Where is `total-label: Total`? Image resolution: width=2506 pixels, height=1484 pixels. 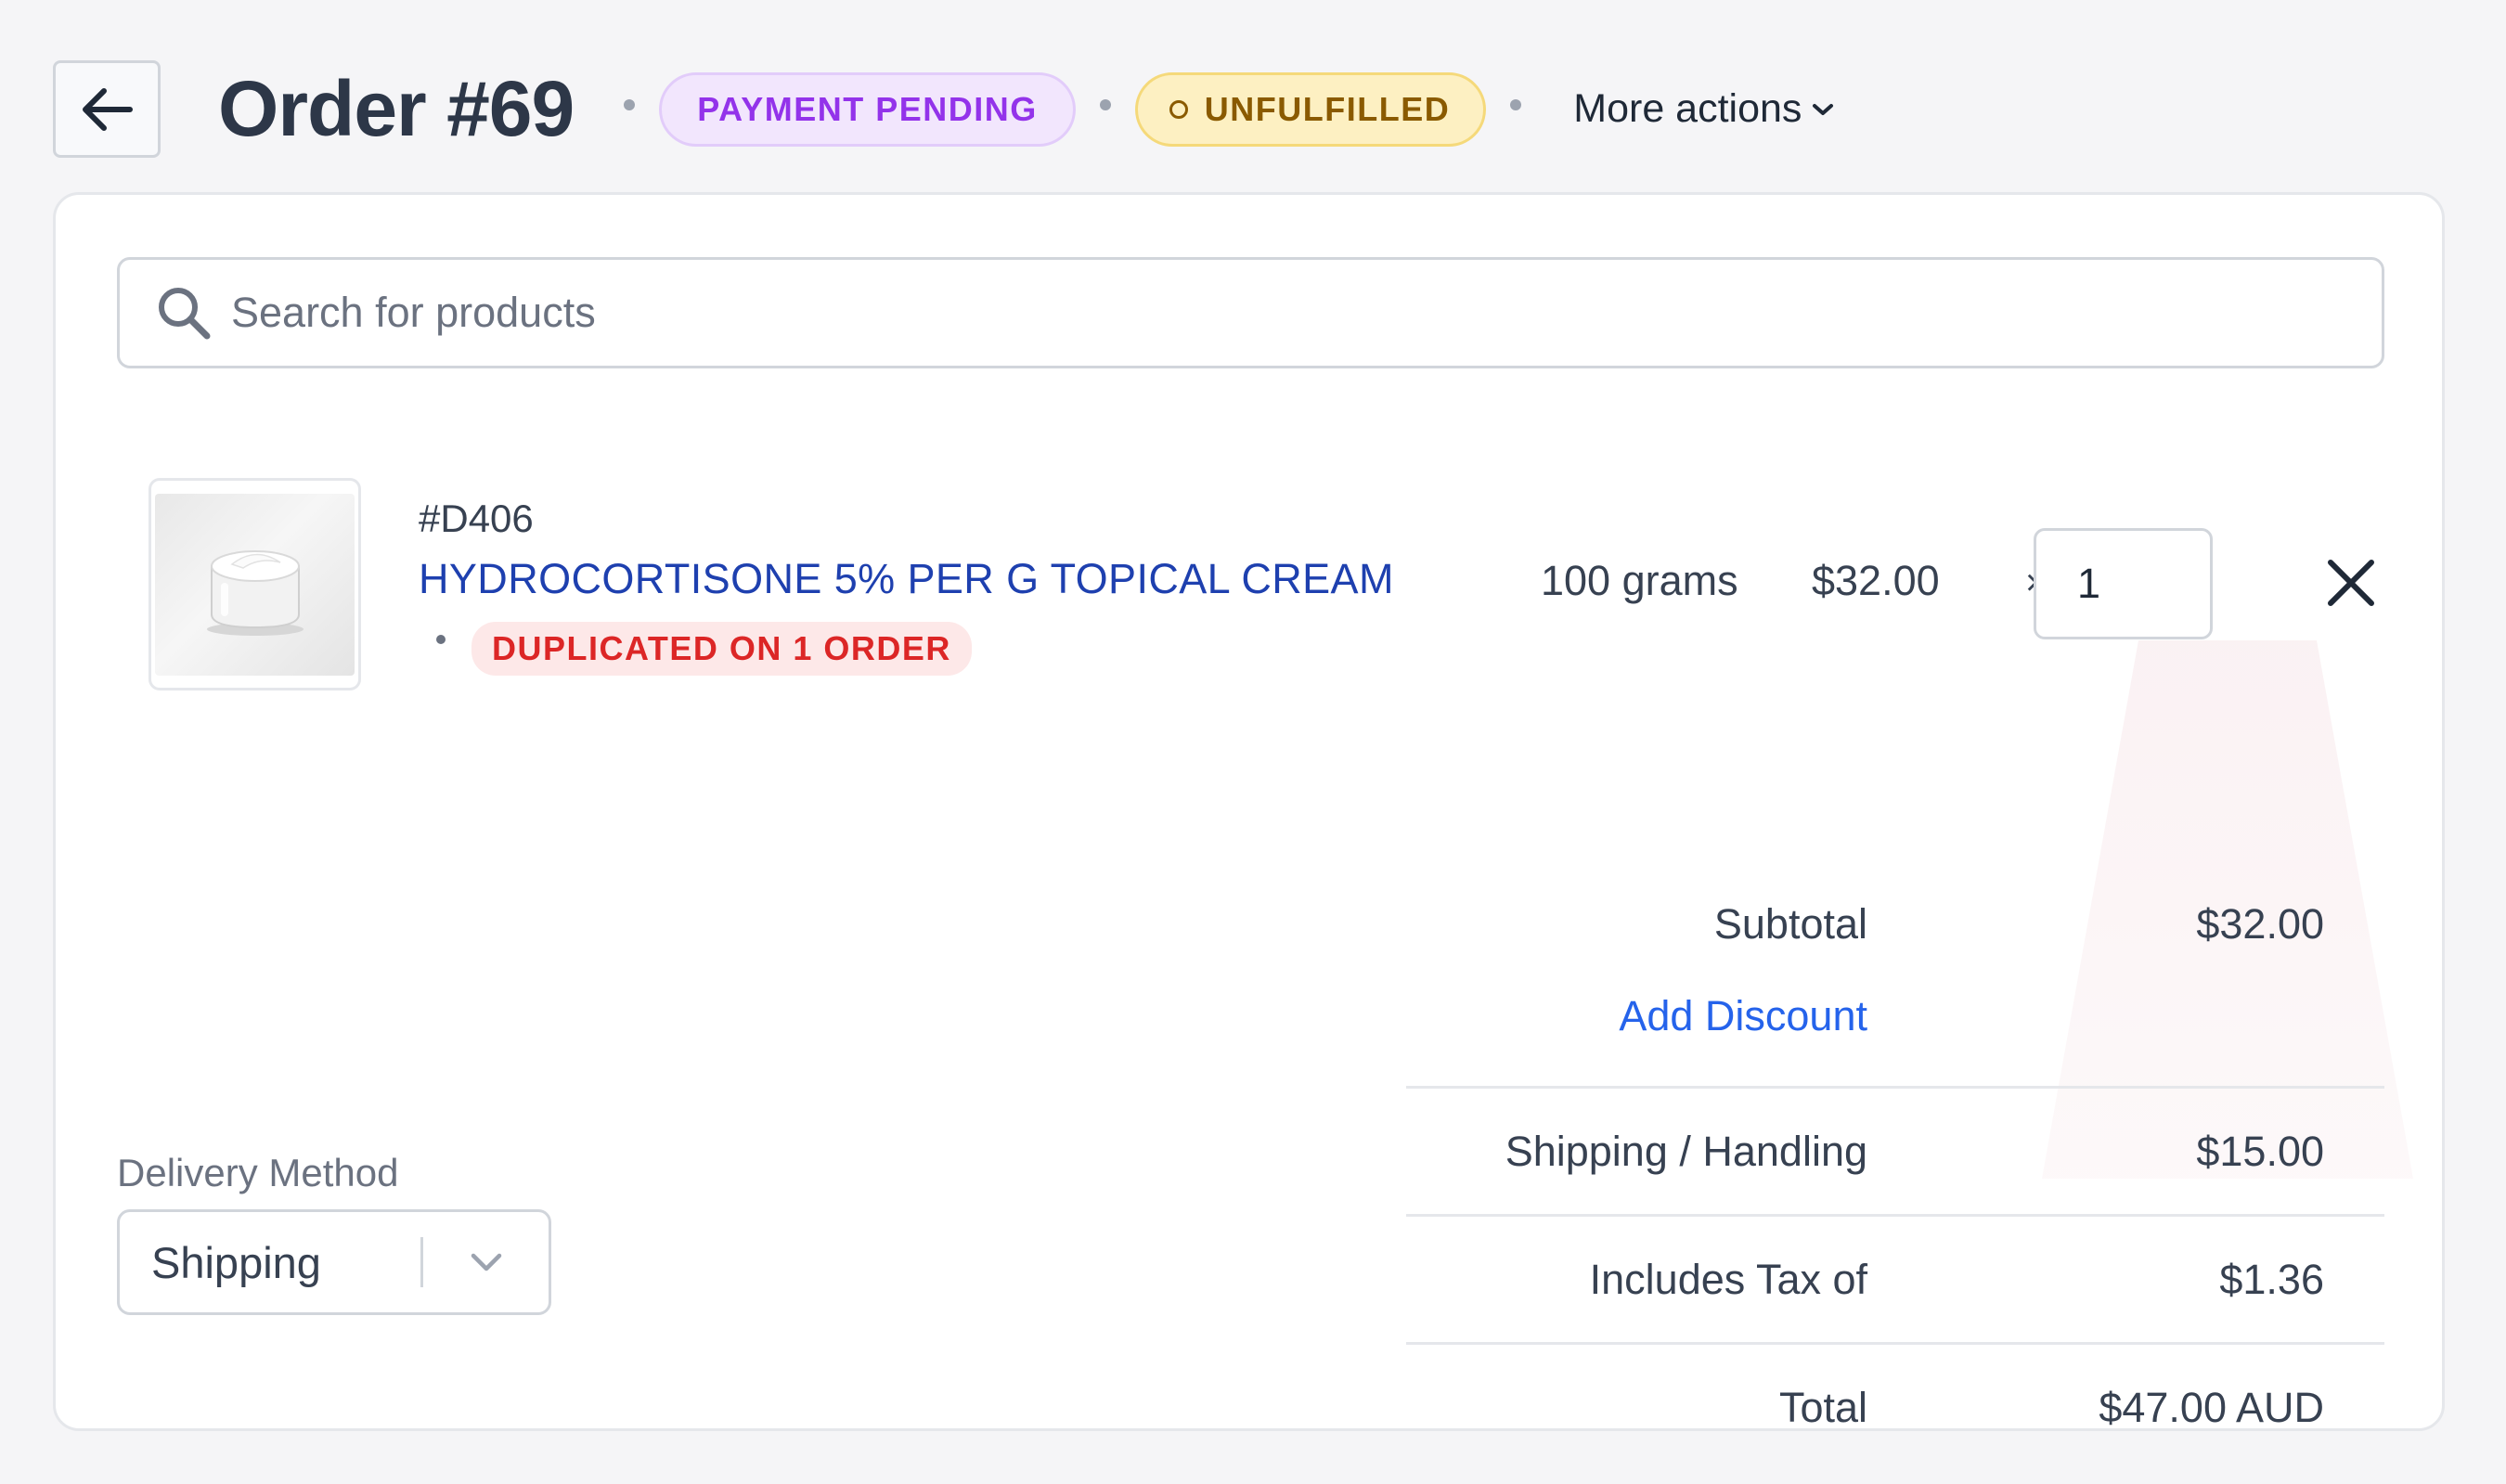
total-label: Total is located at coordinates (1822, 1407).